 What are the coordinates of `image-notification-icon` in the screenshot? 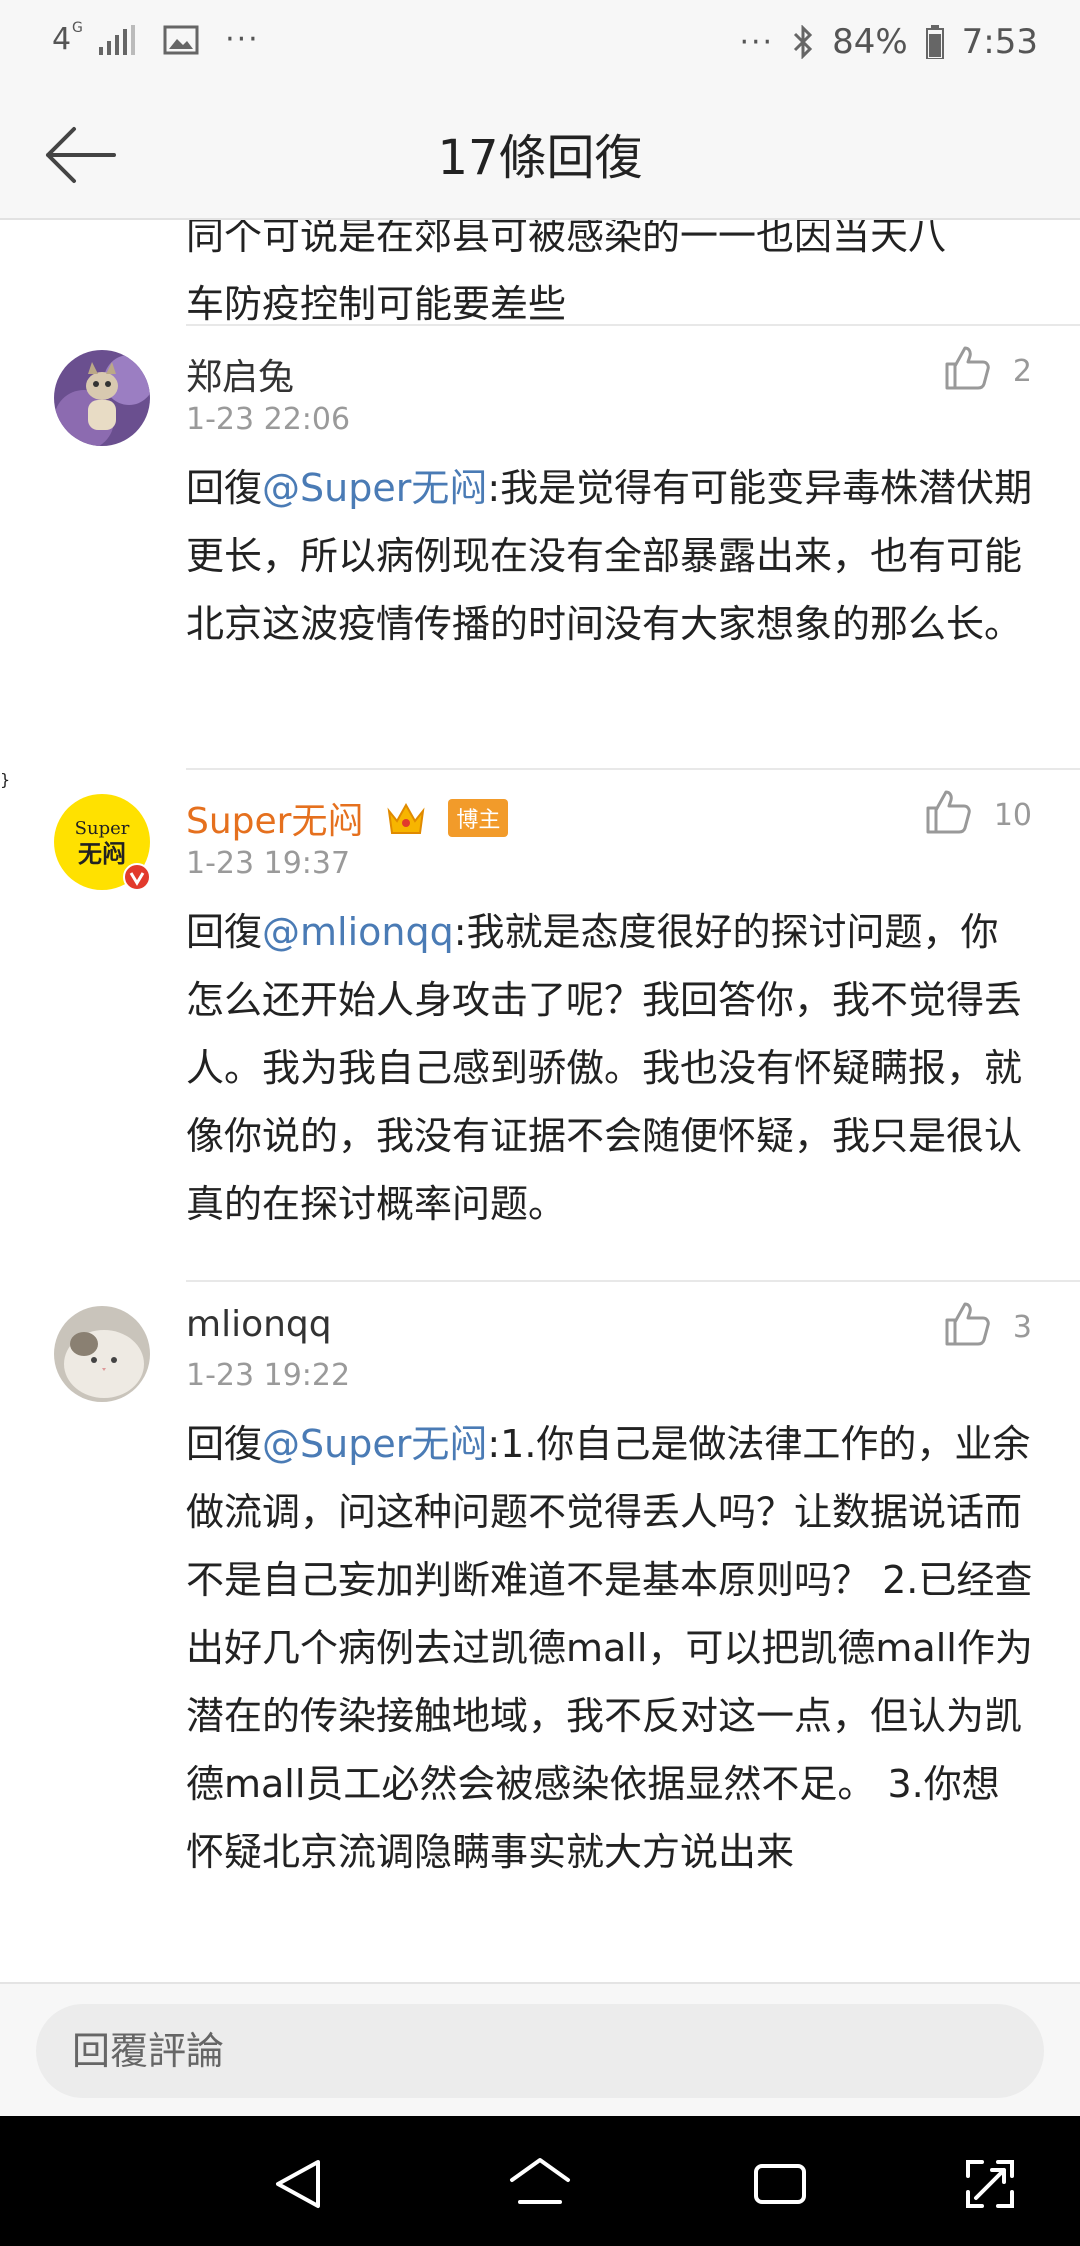 It's located at (181, 40).